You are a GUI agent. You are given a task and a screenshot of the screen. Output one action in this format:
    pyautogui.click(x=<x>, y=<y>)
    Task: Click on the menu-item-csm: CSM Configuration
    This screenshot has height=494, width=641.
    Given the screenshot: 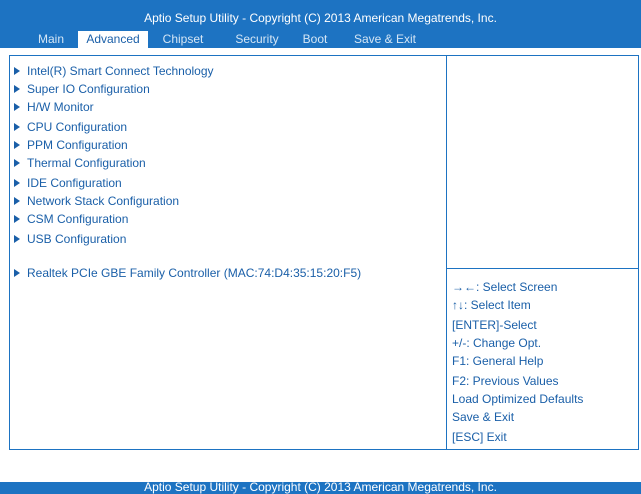 What is the action you would take?
    pyautogui.click(x=71, y=219)
    